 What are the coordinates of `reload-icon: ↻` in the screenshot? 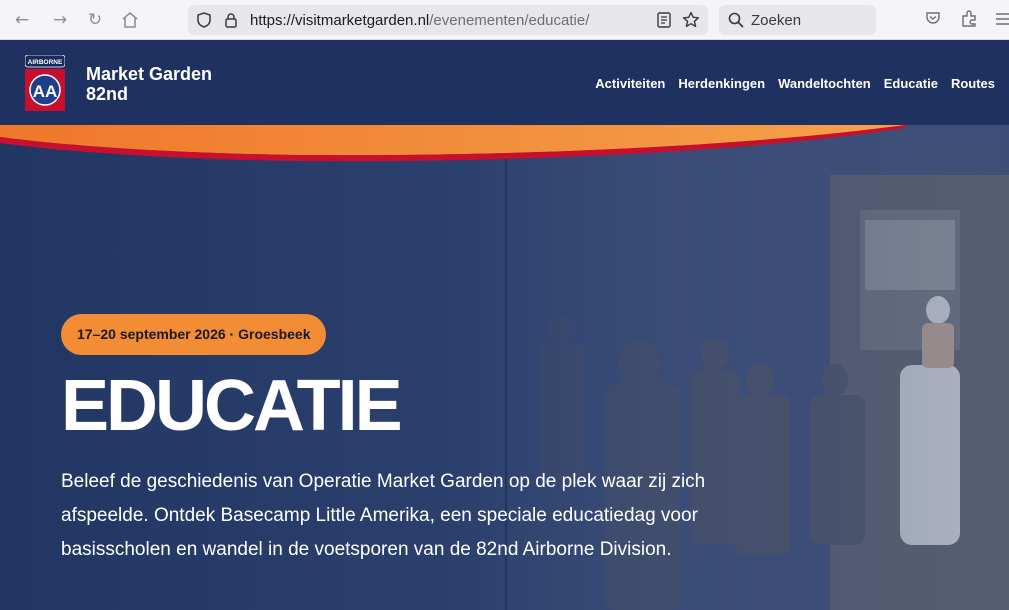 It's located at (95, 20).